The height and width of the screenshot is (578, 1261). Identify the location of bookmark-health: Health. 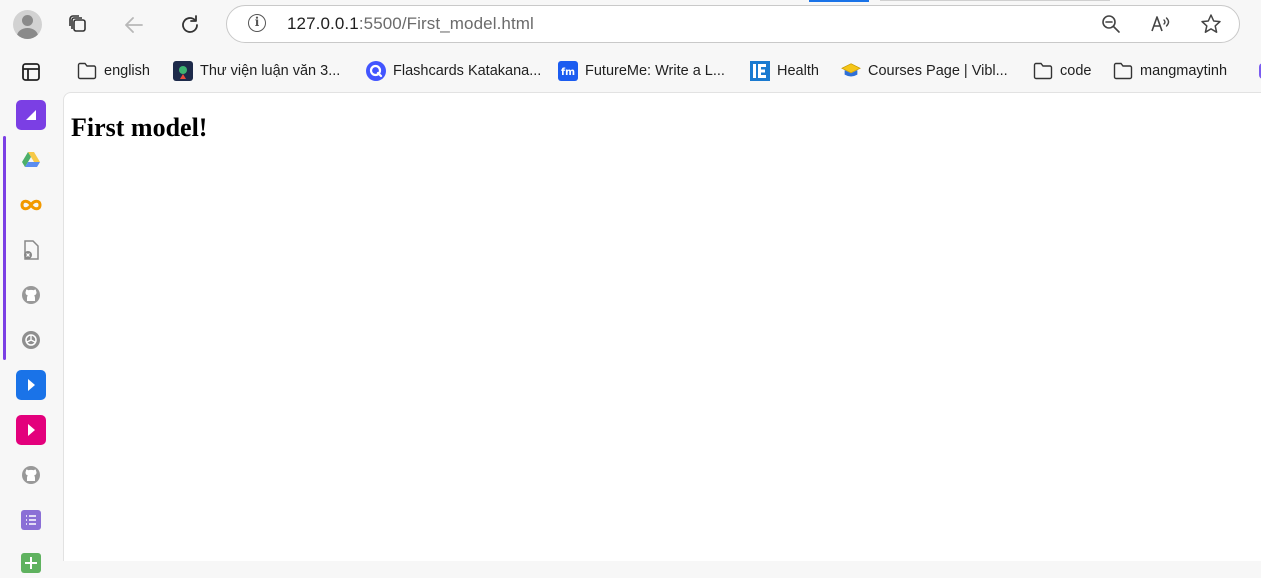
(784, 71).